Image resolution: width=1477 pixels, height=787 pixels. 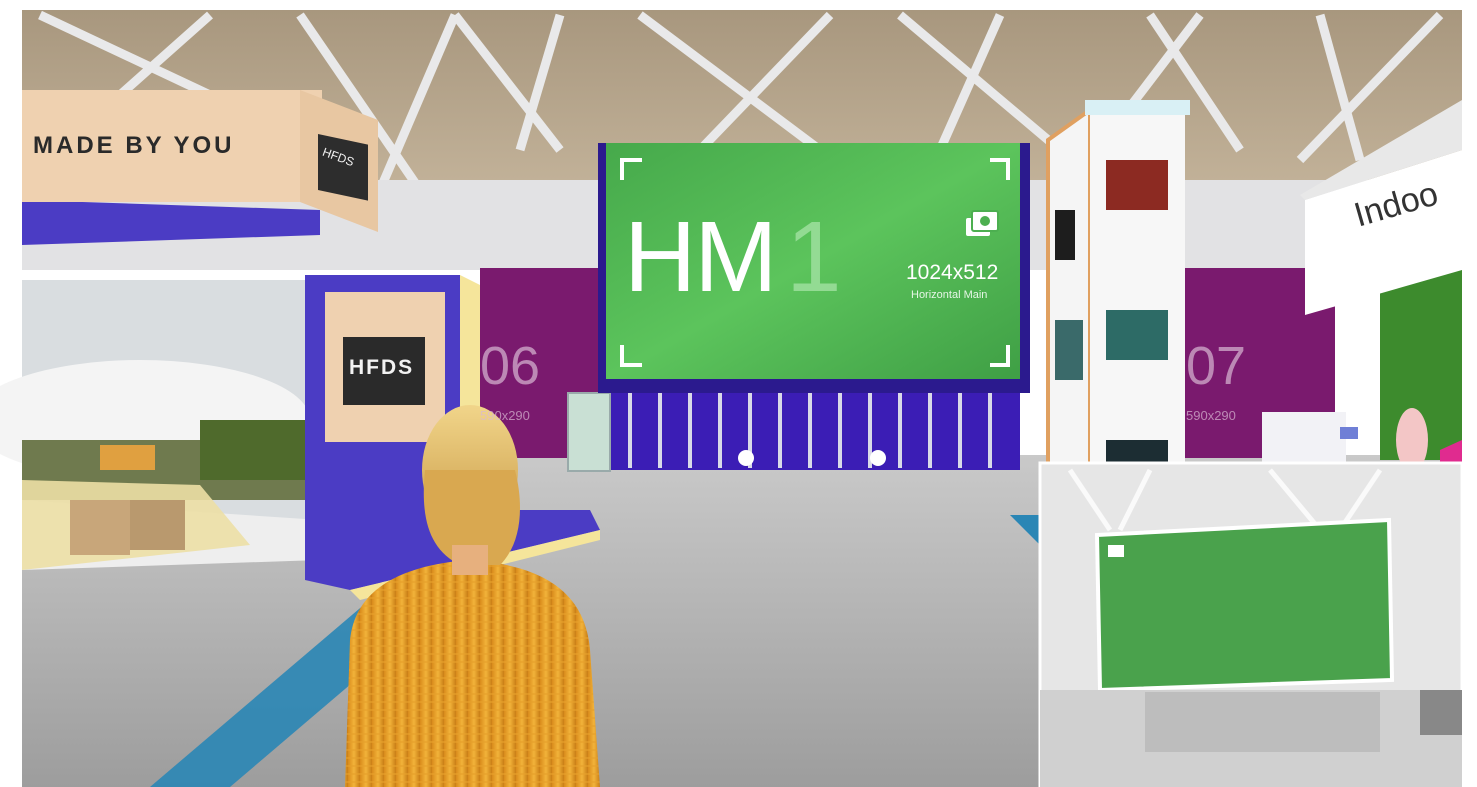 I want to click on camera-preview-inset, so click(x=1251, y=624).